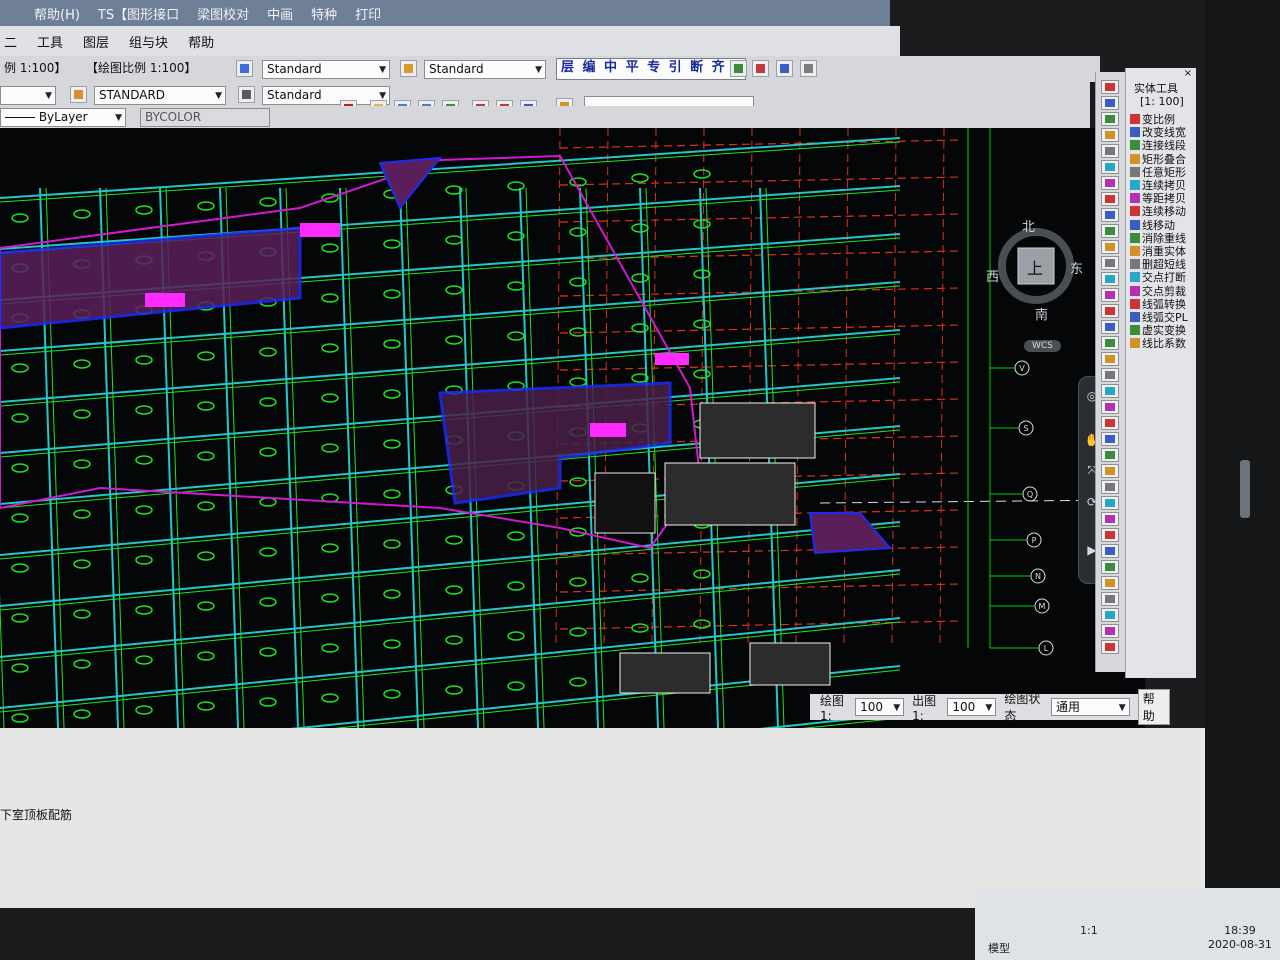  Describe the element at coordinates (1158, 146) in the screenshot. I see `palette-item: 连接线段` at that location.